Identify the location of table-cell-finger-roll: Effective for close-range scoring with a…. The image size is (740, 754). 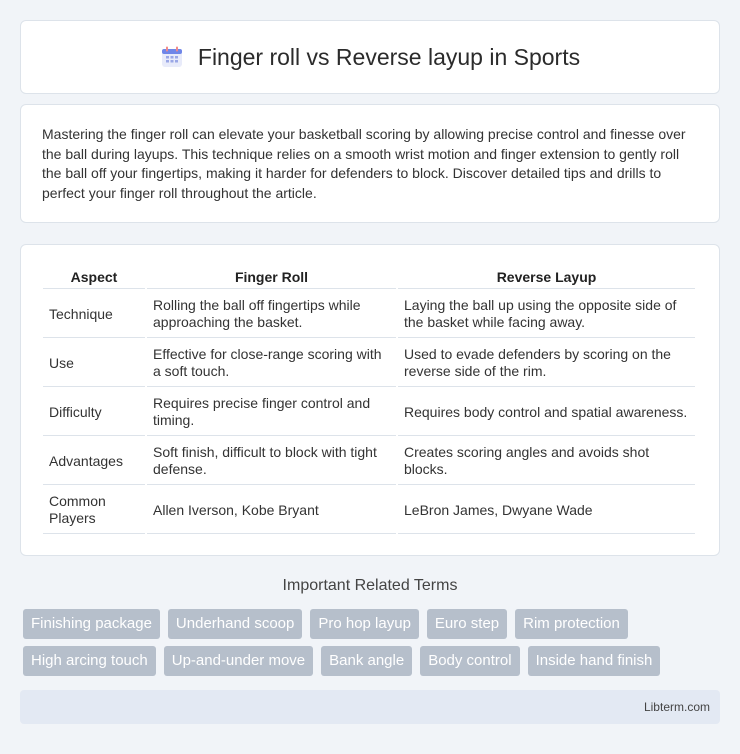
(271, 363).